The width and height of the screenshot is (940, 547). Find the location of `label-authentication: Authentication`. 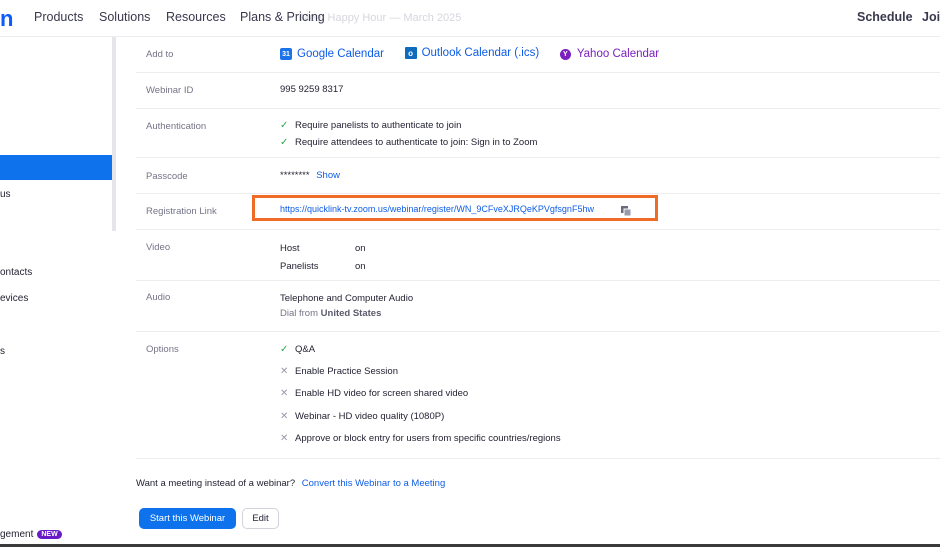

label-authentication: Authentication is located at coordinates (176, 126).